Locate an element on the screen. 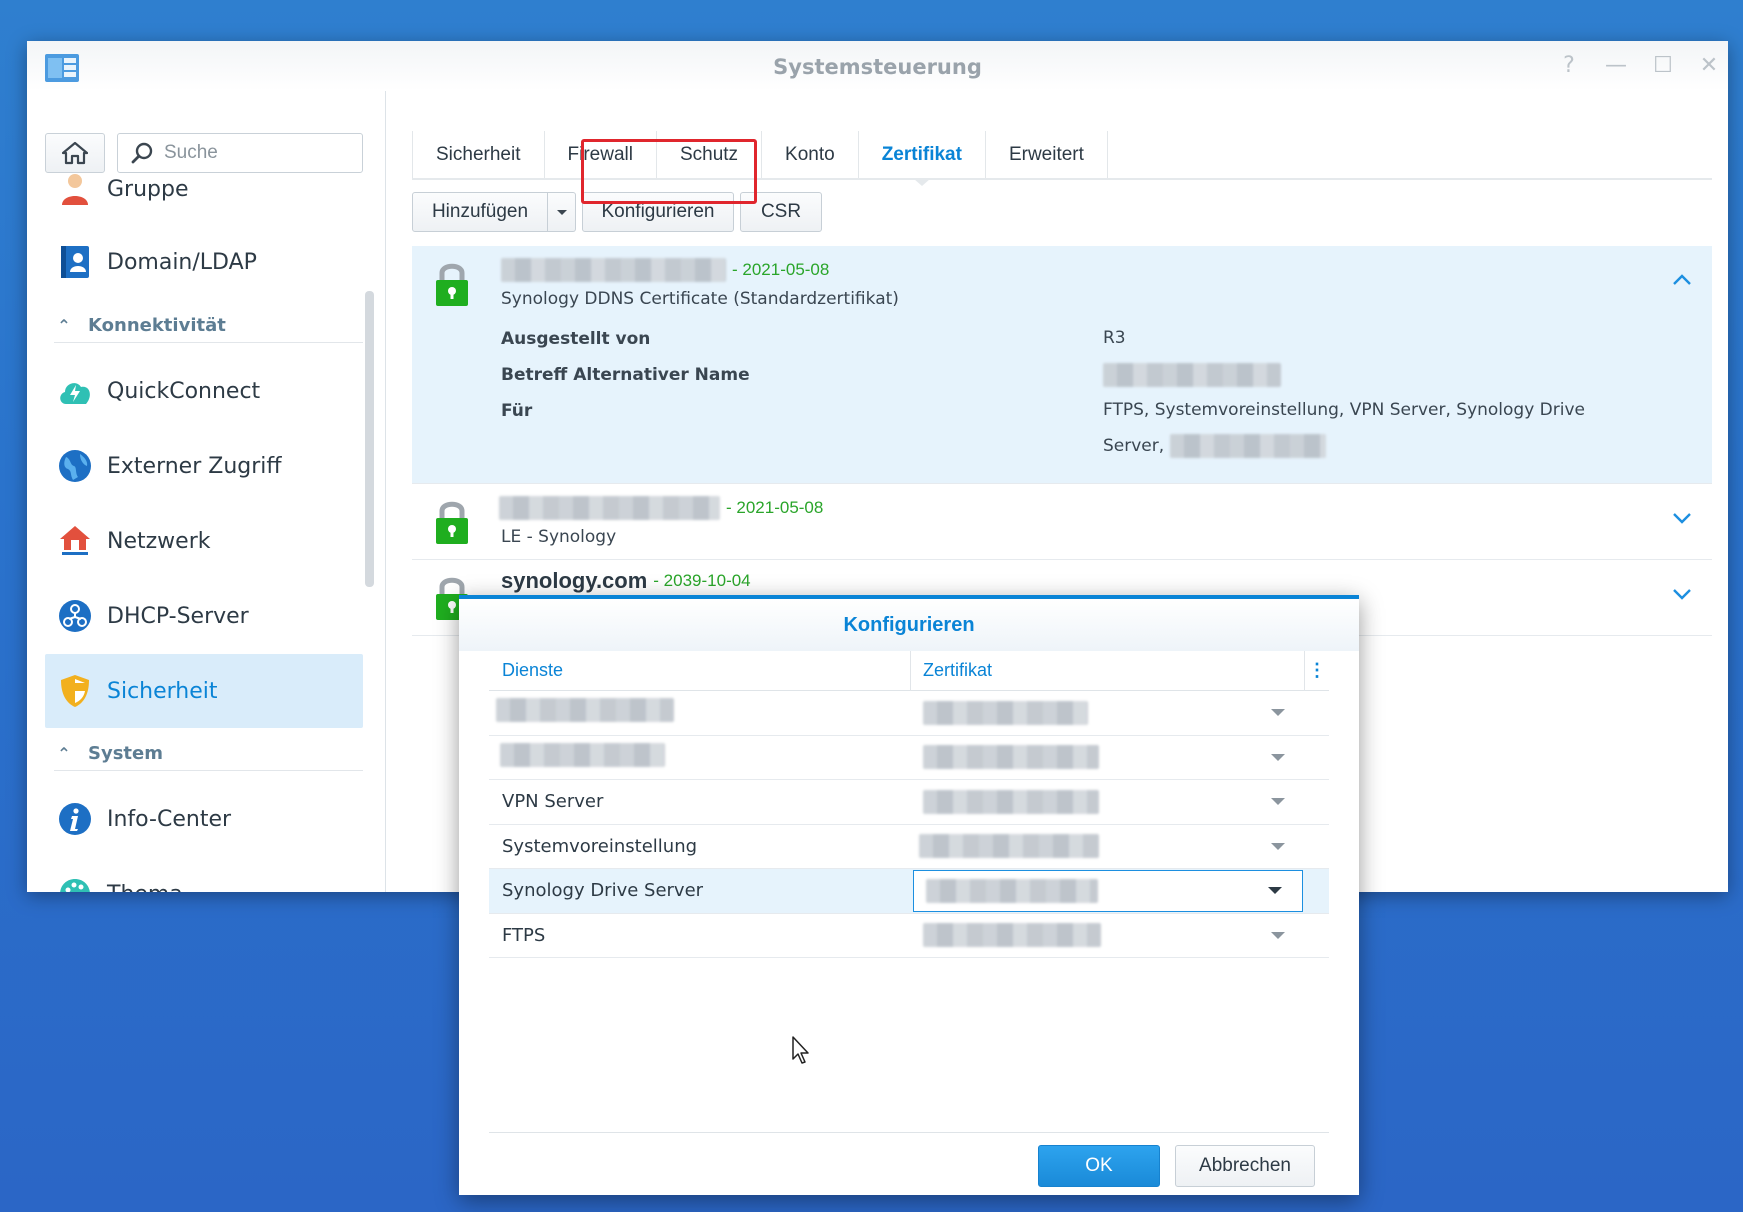 Image resolution: width=1743 pixels, height=1212 pixels. sidebar-item-label: QuickConnect is located at coordinates (184, 391).